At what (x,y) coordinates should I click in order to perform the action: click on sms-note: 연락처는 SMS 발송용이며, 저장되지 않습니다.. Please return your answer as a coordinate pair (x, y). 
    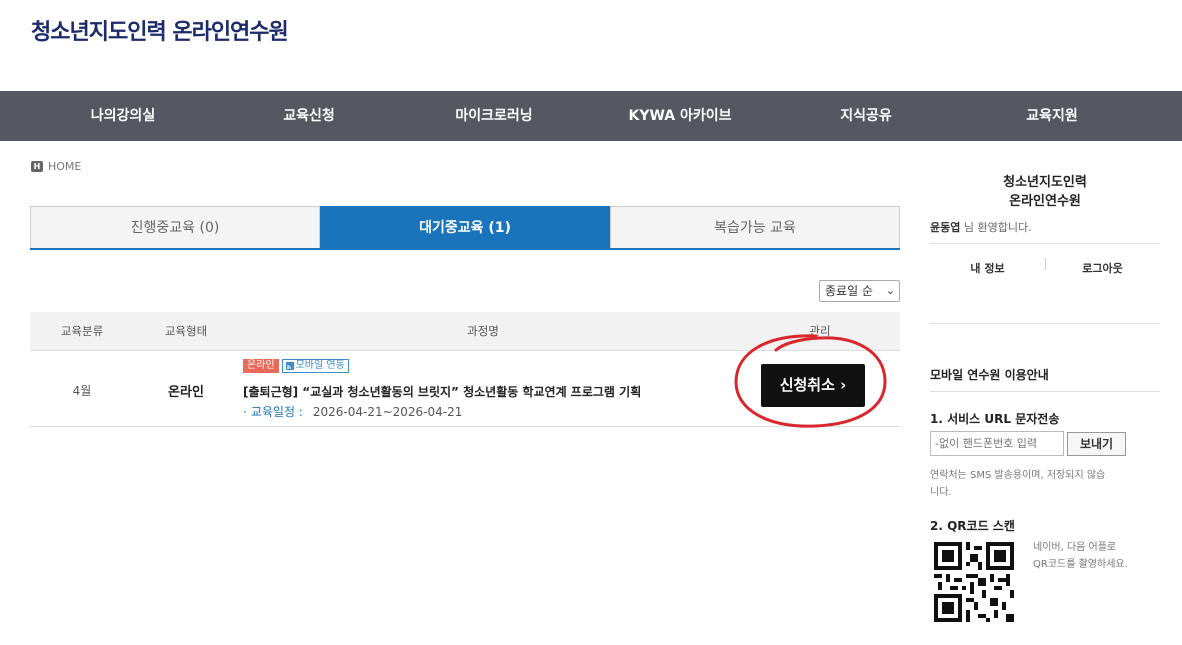
    Looking at the image, I should click on (1018, 484).